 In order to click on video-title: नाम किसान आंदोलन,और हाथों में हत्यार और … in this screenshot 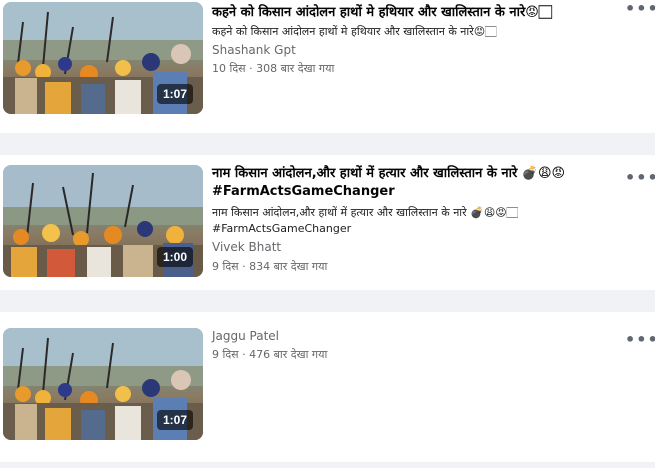, I will do `click(414, 183)`.